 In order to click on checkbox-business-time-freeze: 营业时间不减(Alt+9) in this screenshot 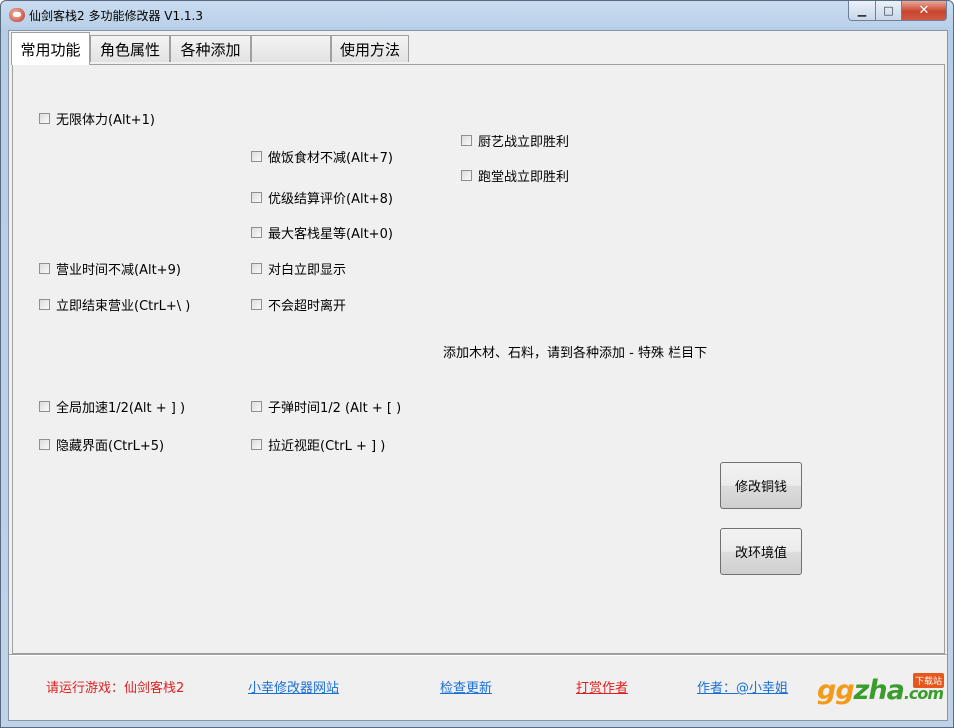, I will do `click(110, 268)`.